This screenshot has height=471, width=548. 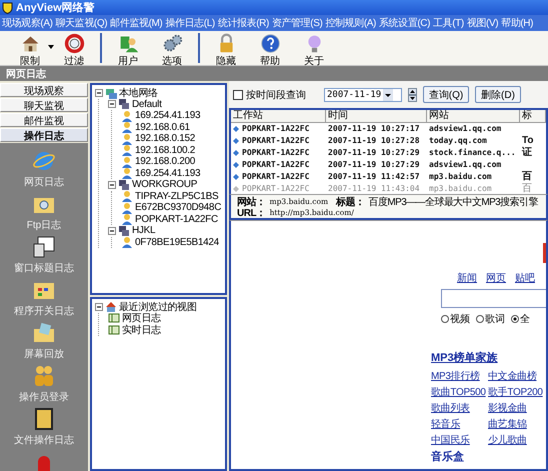 I want to click on nav-tab: 操作日志, so click(x=44, y=135).